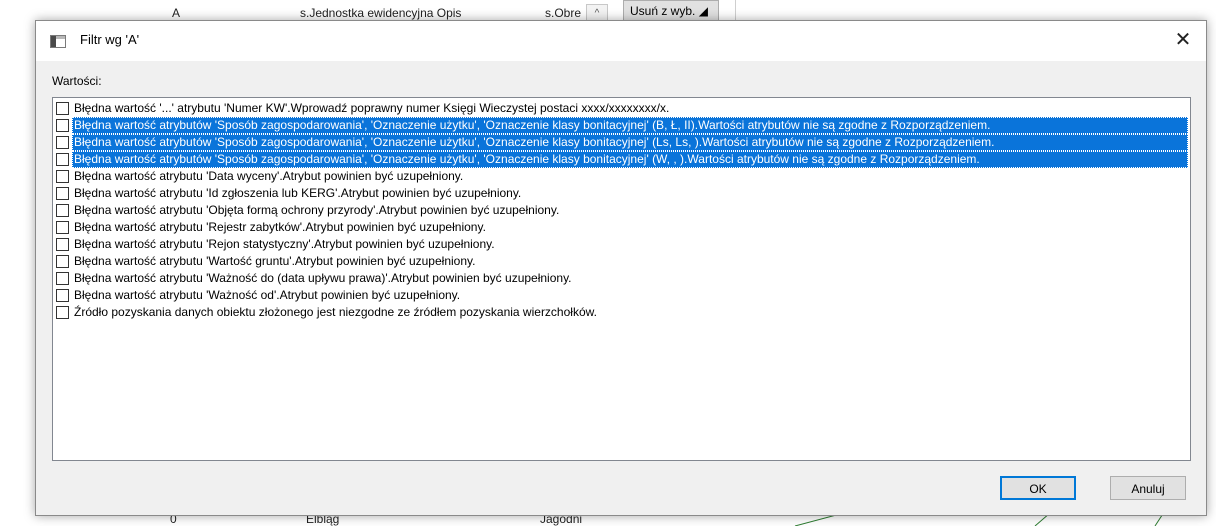 Image resolution: width=1216 pixels, height=526 pixels. What do you see at coordinates (77, 81) in the screenshot?
I see `values-label: Wartości:` at bounding box center [77, 81].